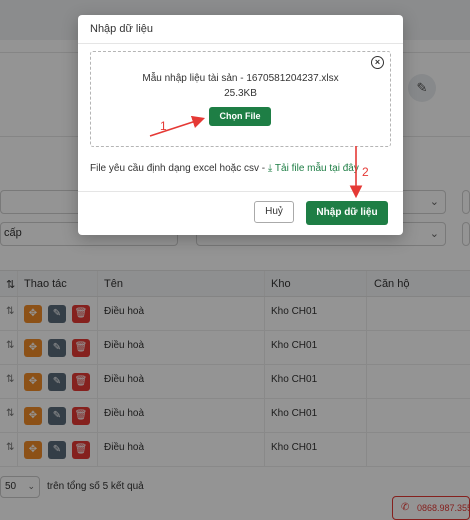 This screenshot has width=470, height=520. Describe the element at coordinates (179, 168) in the screenshot. I see `format-hint-text: File yêu cầu định dạng excel hoặc csv -` at that location.